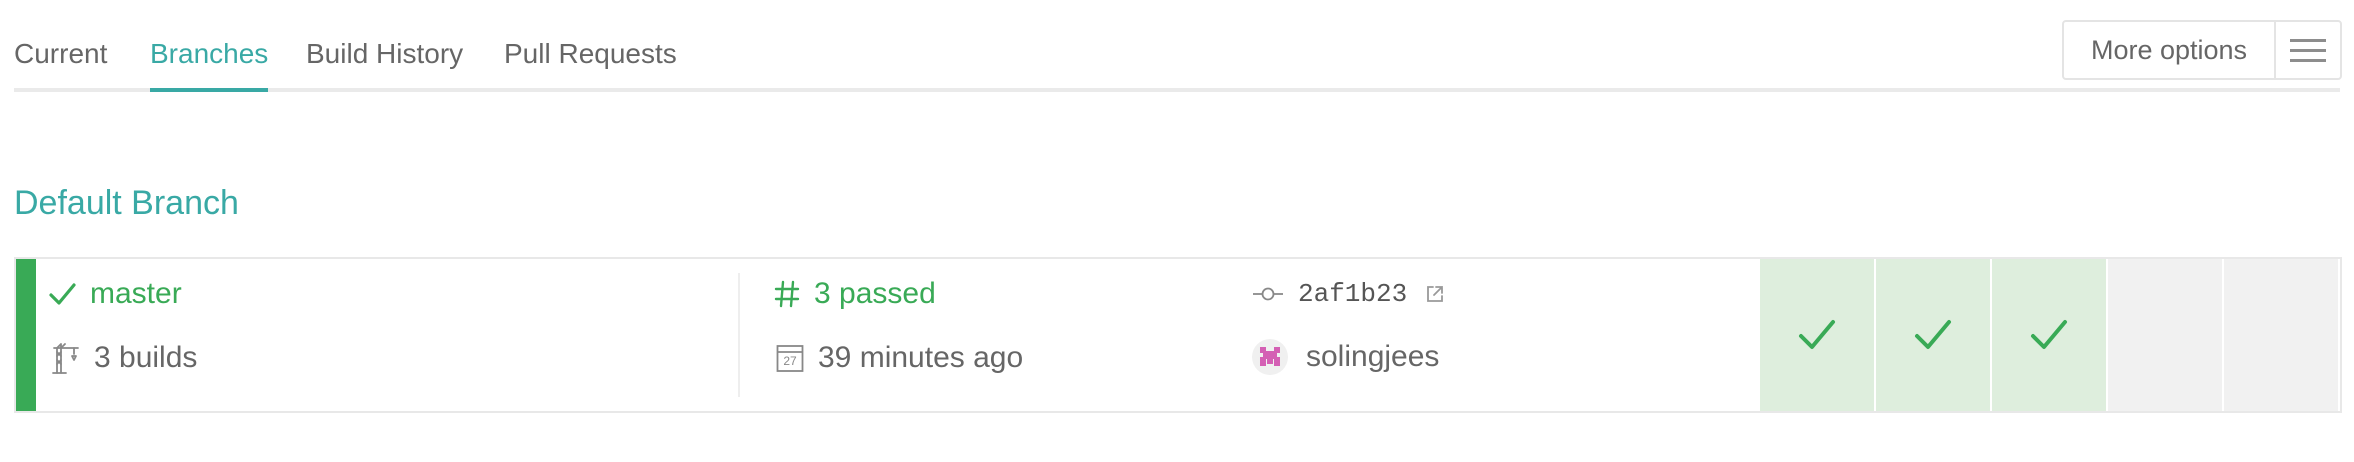 The image size is (2354, 462). What do you see at coordinates (60, 63) in the screenshot?
I see `tab-current: Current` at bounding box center [60, 63].